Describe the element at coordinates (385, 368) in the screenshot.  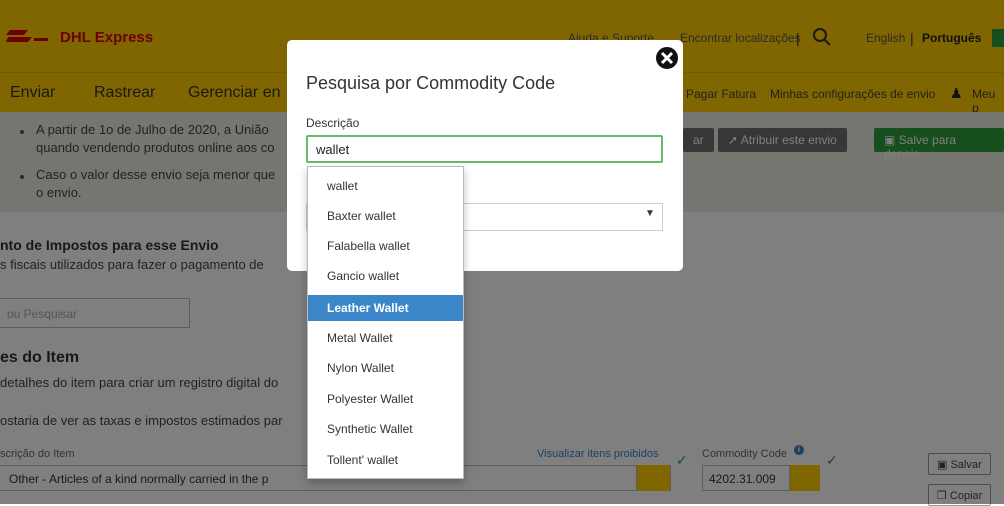
I see `autocomplete-option: Nylon Wallet` at that location.